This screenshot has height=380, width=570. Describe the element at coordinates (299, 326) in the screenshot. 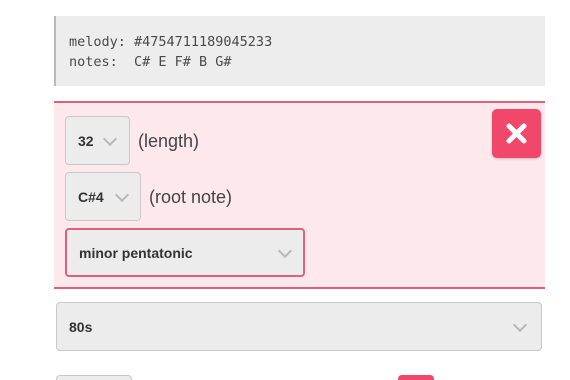

I see `style-select: 80s` at that location.